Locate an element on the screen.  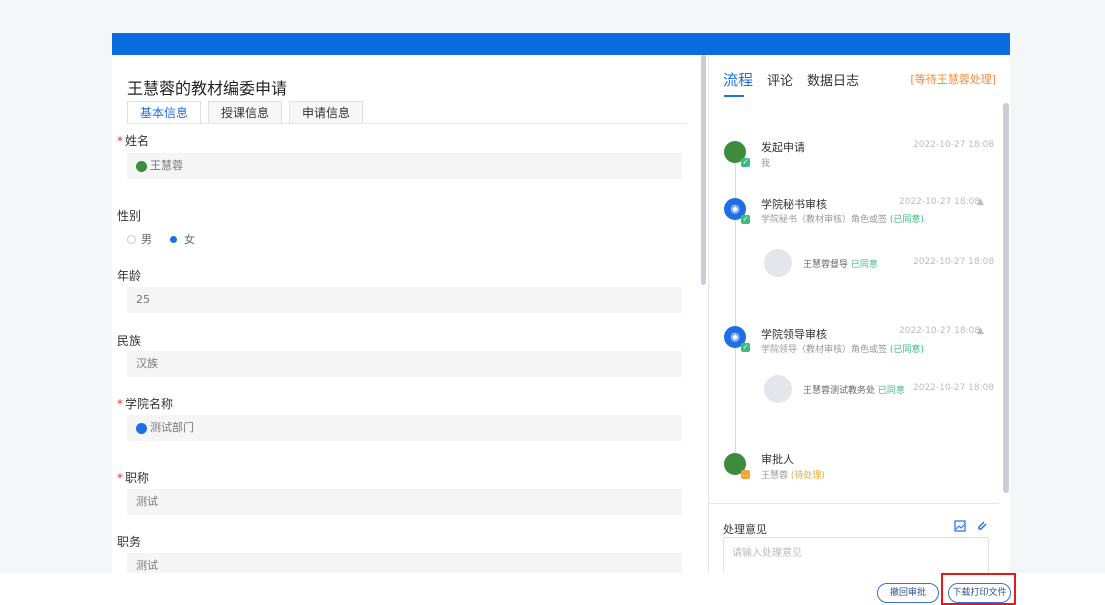
approver-name: 王慧蓉督导 已同意 is located at coordinates (840, 265).